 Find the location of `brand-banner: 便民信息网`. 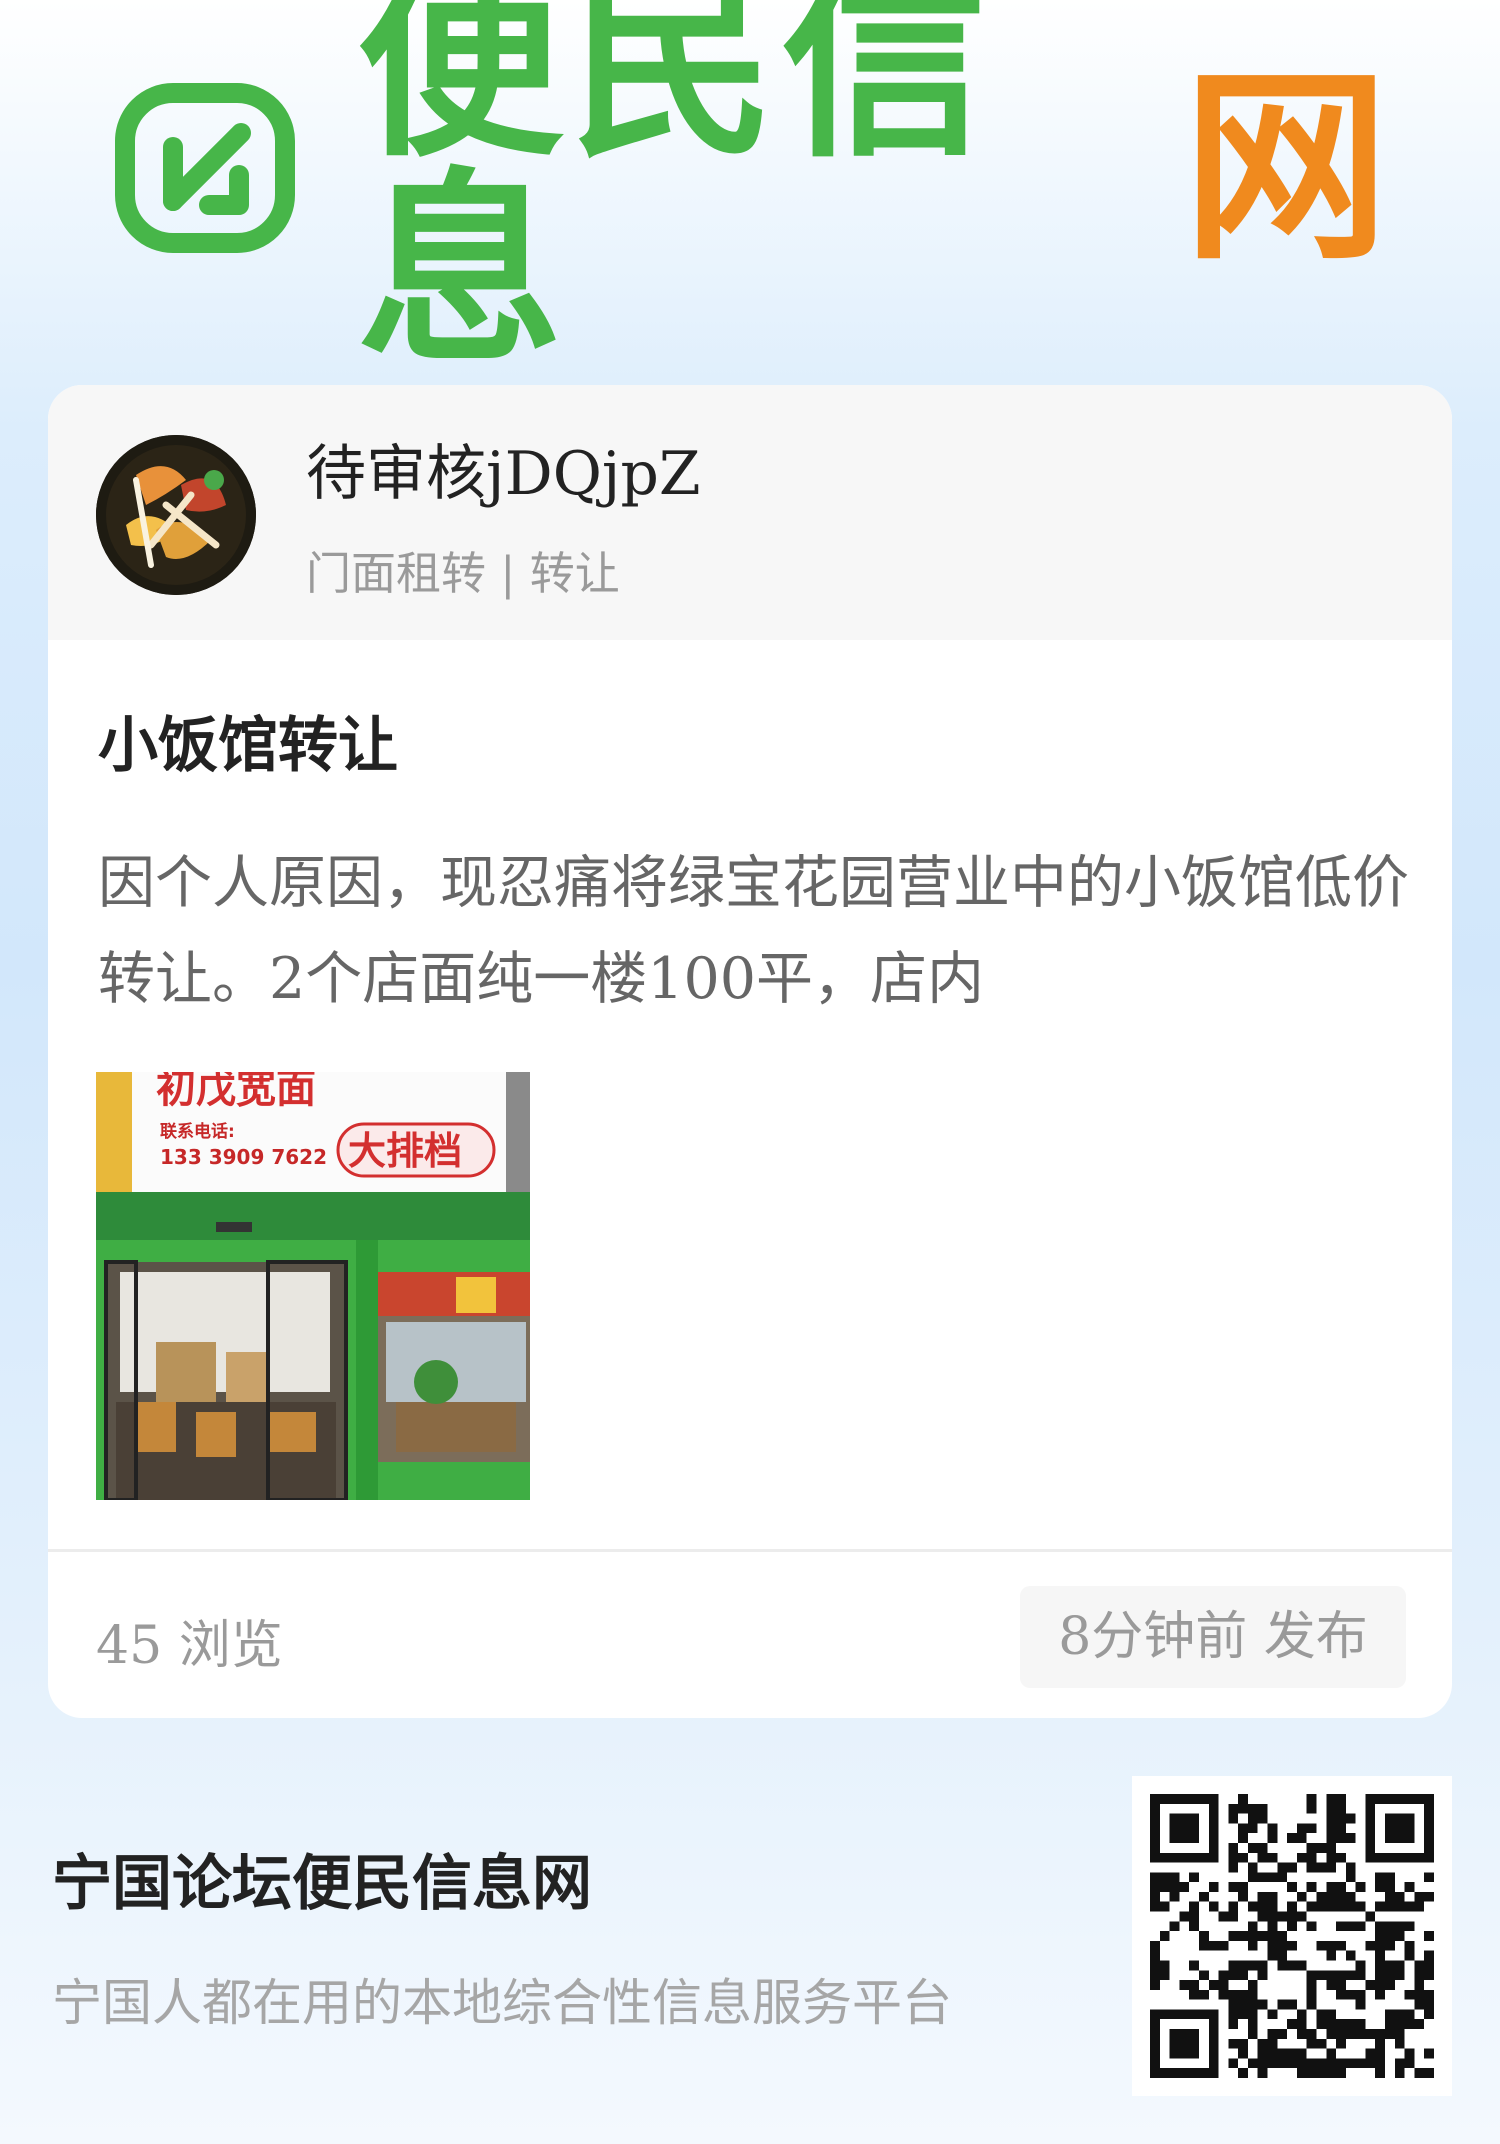

brand-banner: 便民信息网 is located at coordinates (755, 187).